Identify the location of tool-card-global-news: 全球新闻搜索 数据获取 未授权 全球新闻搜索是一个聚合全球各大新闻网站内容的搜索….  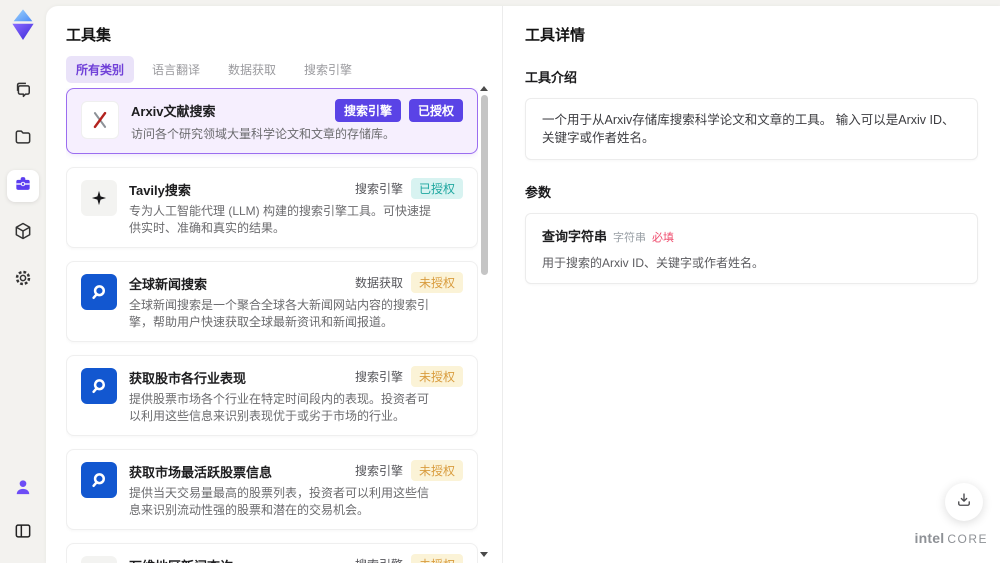
(272, 301).